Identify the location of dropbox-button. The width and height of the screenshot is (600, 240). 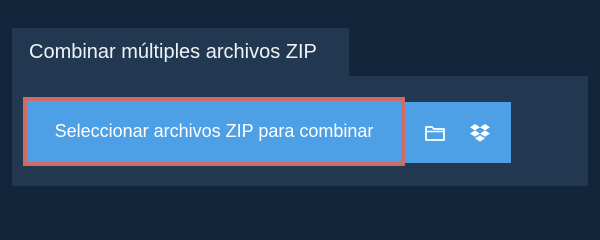
(483, 132).